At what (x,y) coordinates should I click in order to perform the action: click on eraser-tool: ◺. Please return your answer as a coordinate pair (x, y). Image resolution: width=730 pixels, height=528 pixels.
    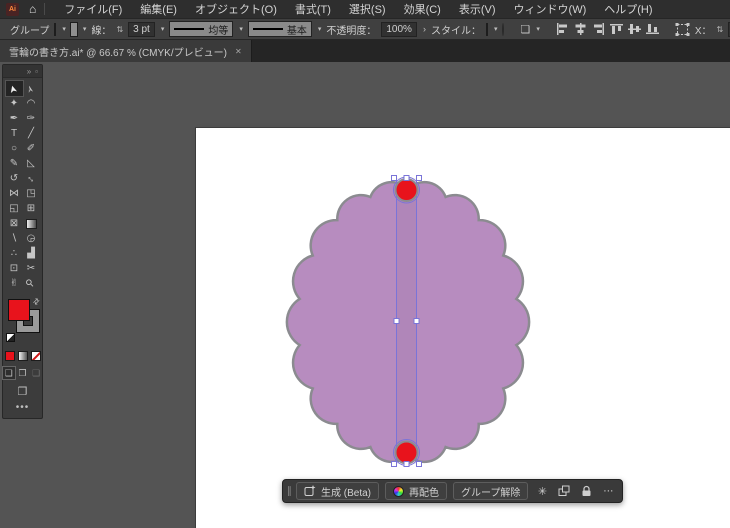
    Looking at the image, I should click on (31, 163).